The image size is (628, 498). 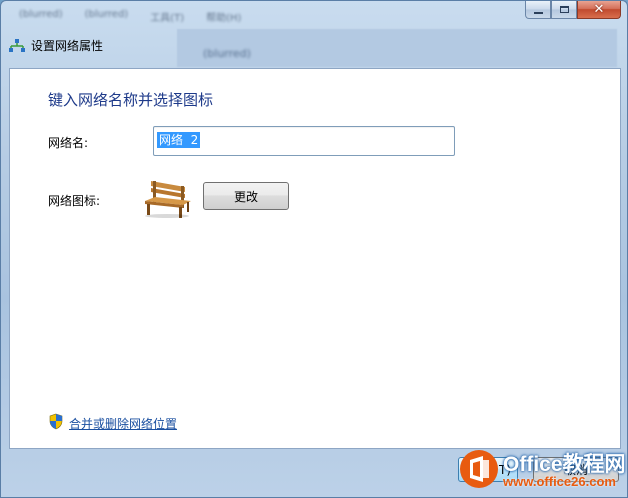 I want to click on background-menu-item: 工具(T), so click(x=167, y=18).